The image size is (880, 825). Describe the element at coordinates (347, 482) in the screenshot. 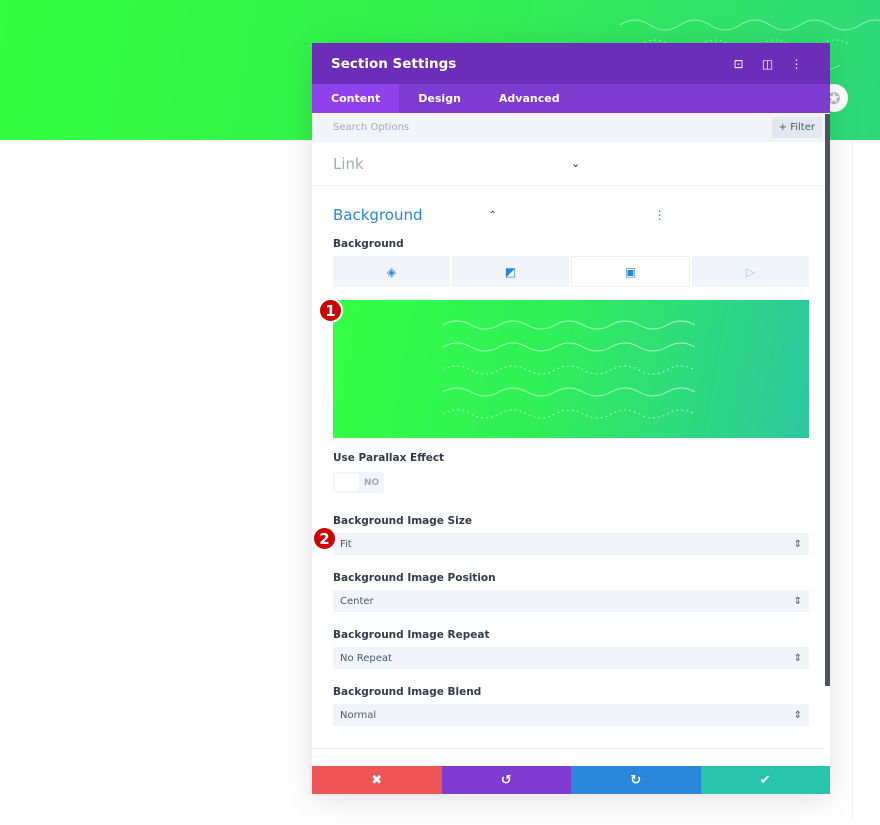

I see `toggle-knob` at that location.